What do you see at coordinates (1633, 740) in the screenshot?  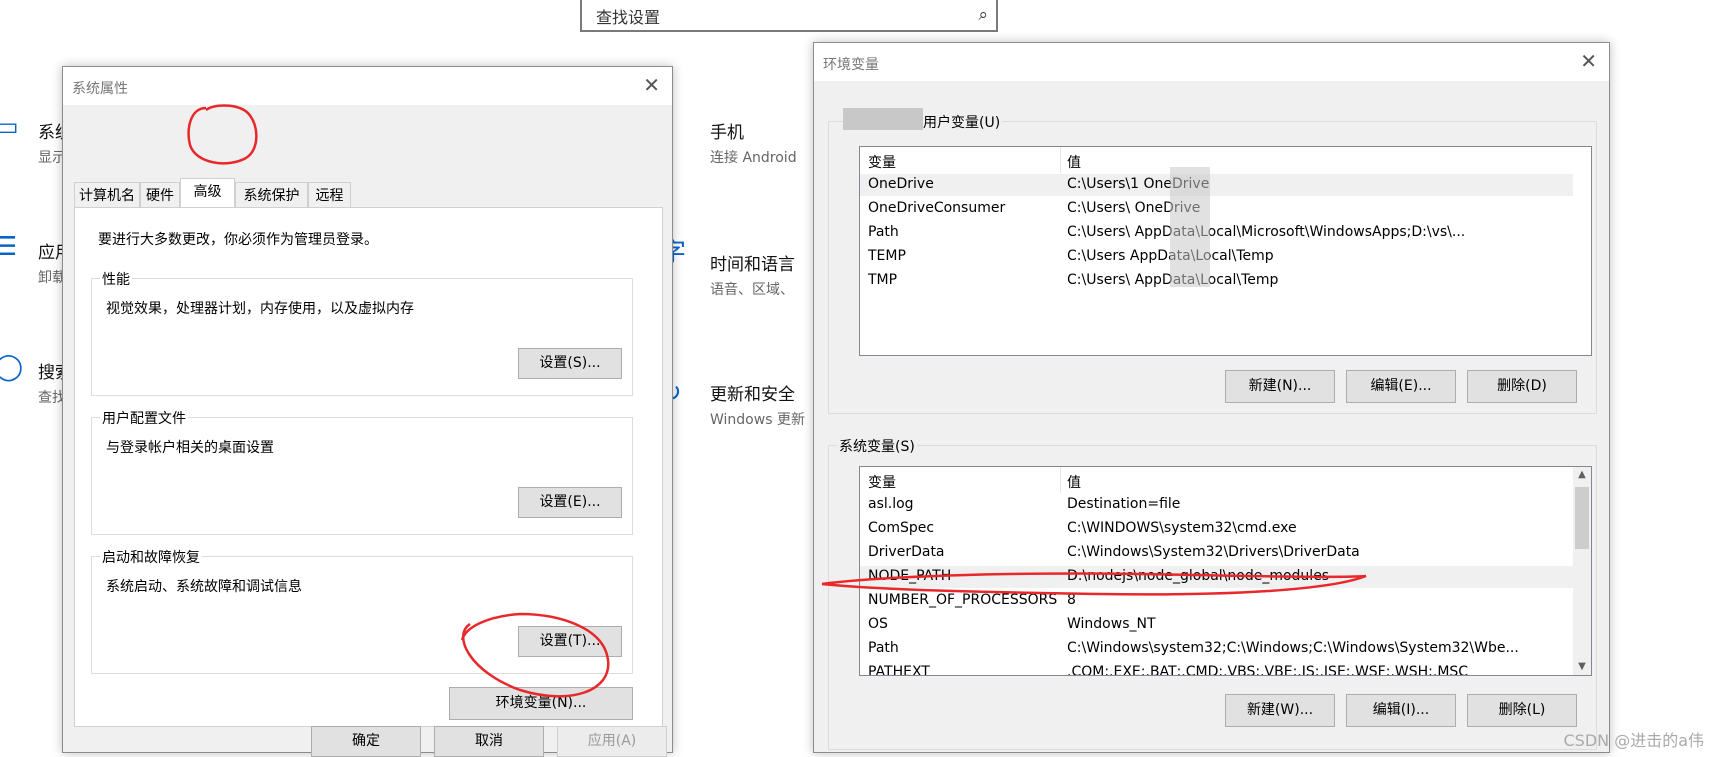 I see `watermark: CSDN @进击的a伟` at bounding box center [1633, 740].